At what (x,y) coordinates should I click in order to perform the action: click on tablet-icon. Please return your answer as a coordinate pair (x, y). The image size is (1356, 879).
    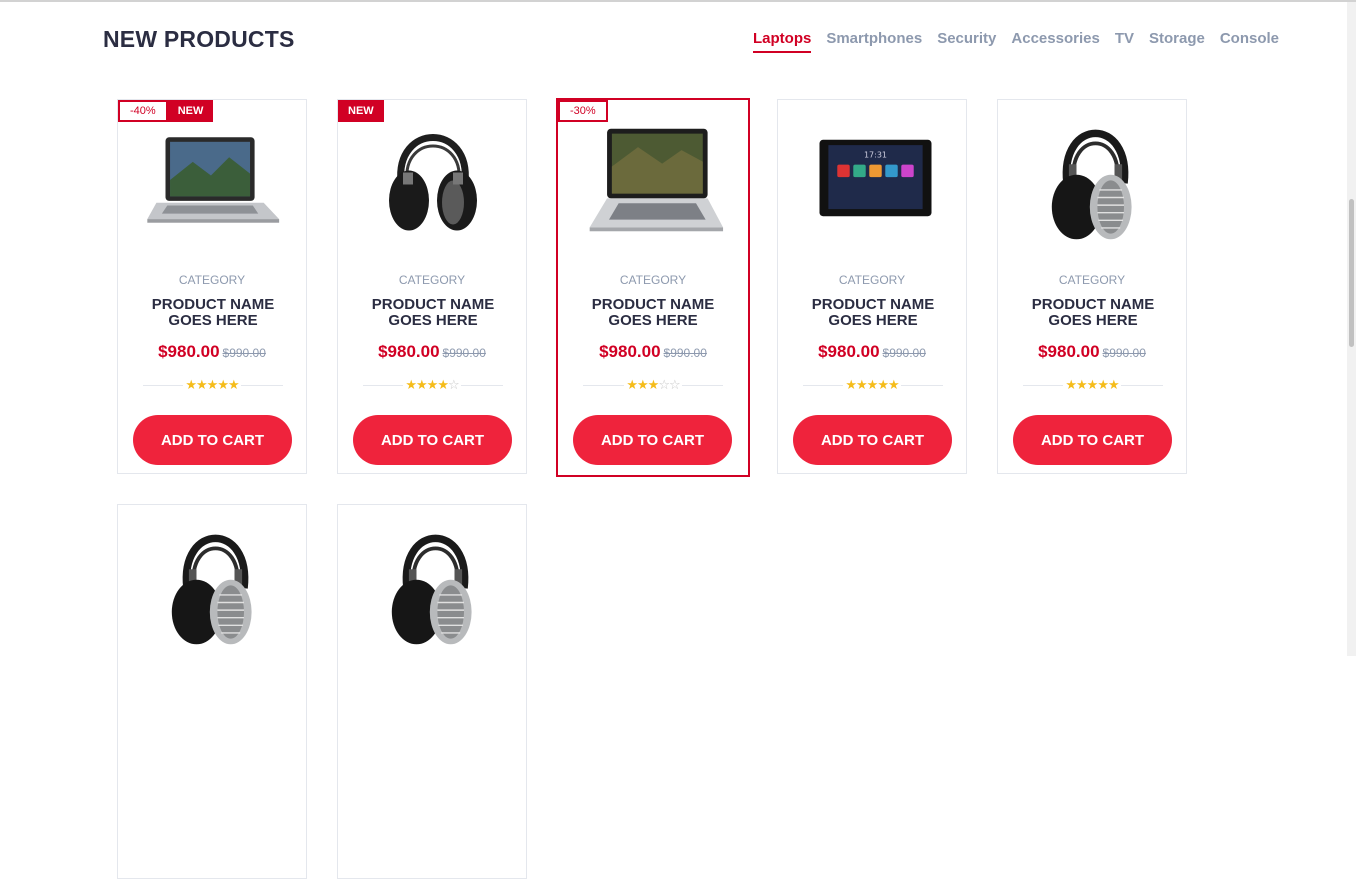
    Looking at the image, I should click on (875, 178).